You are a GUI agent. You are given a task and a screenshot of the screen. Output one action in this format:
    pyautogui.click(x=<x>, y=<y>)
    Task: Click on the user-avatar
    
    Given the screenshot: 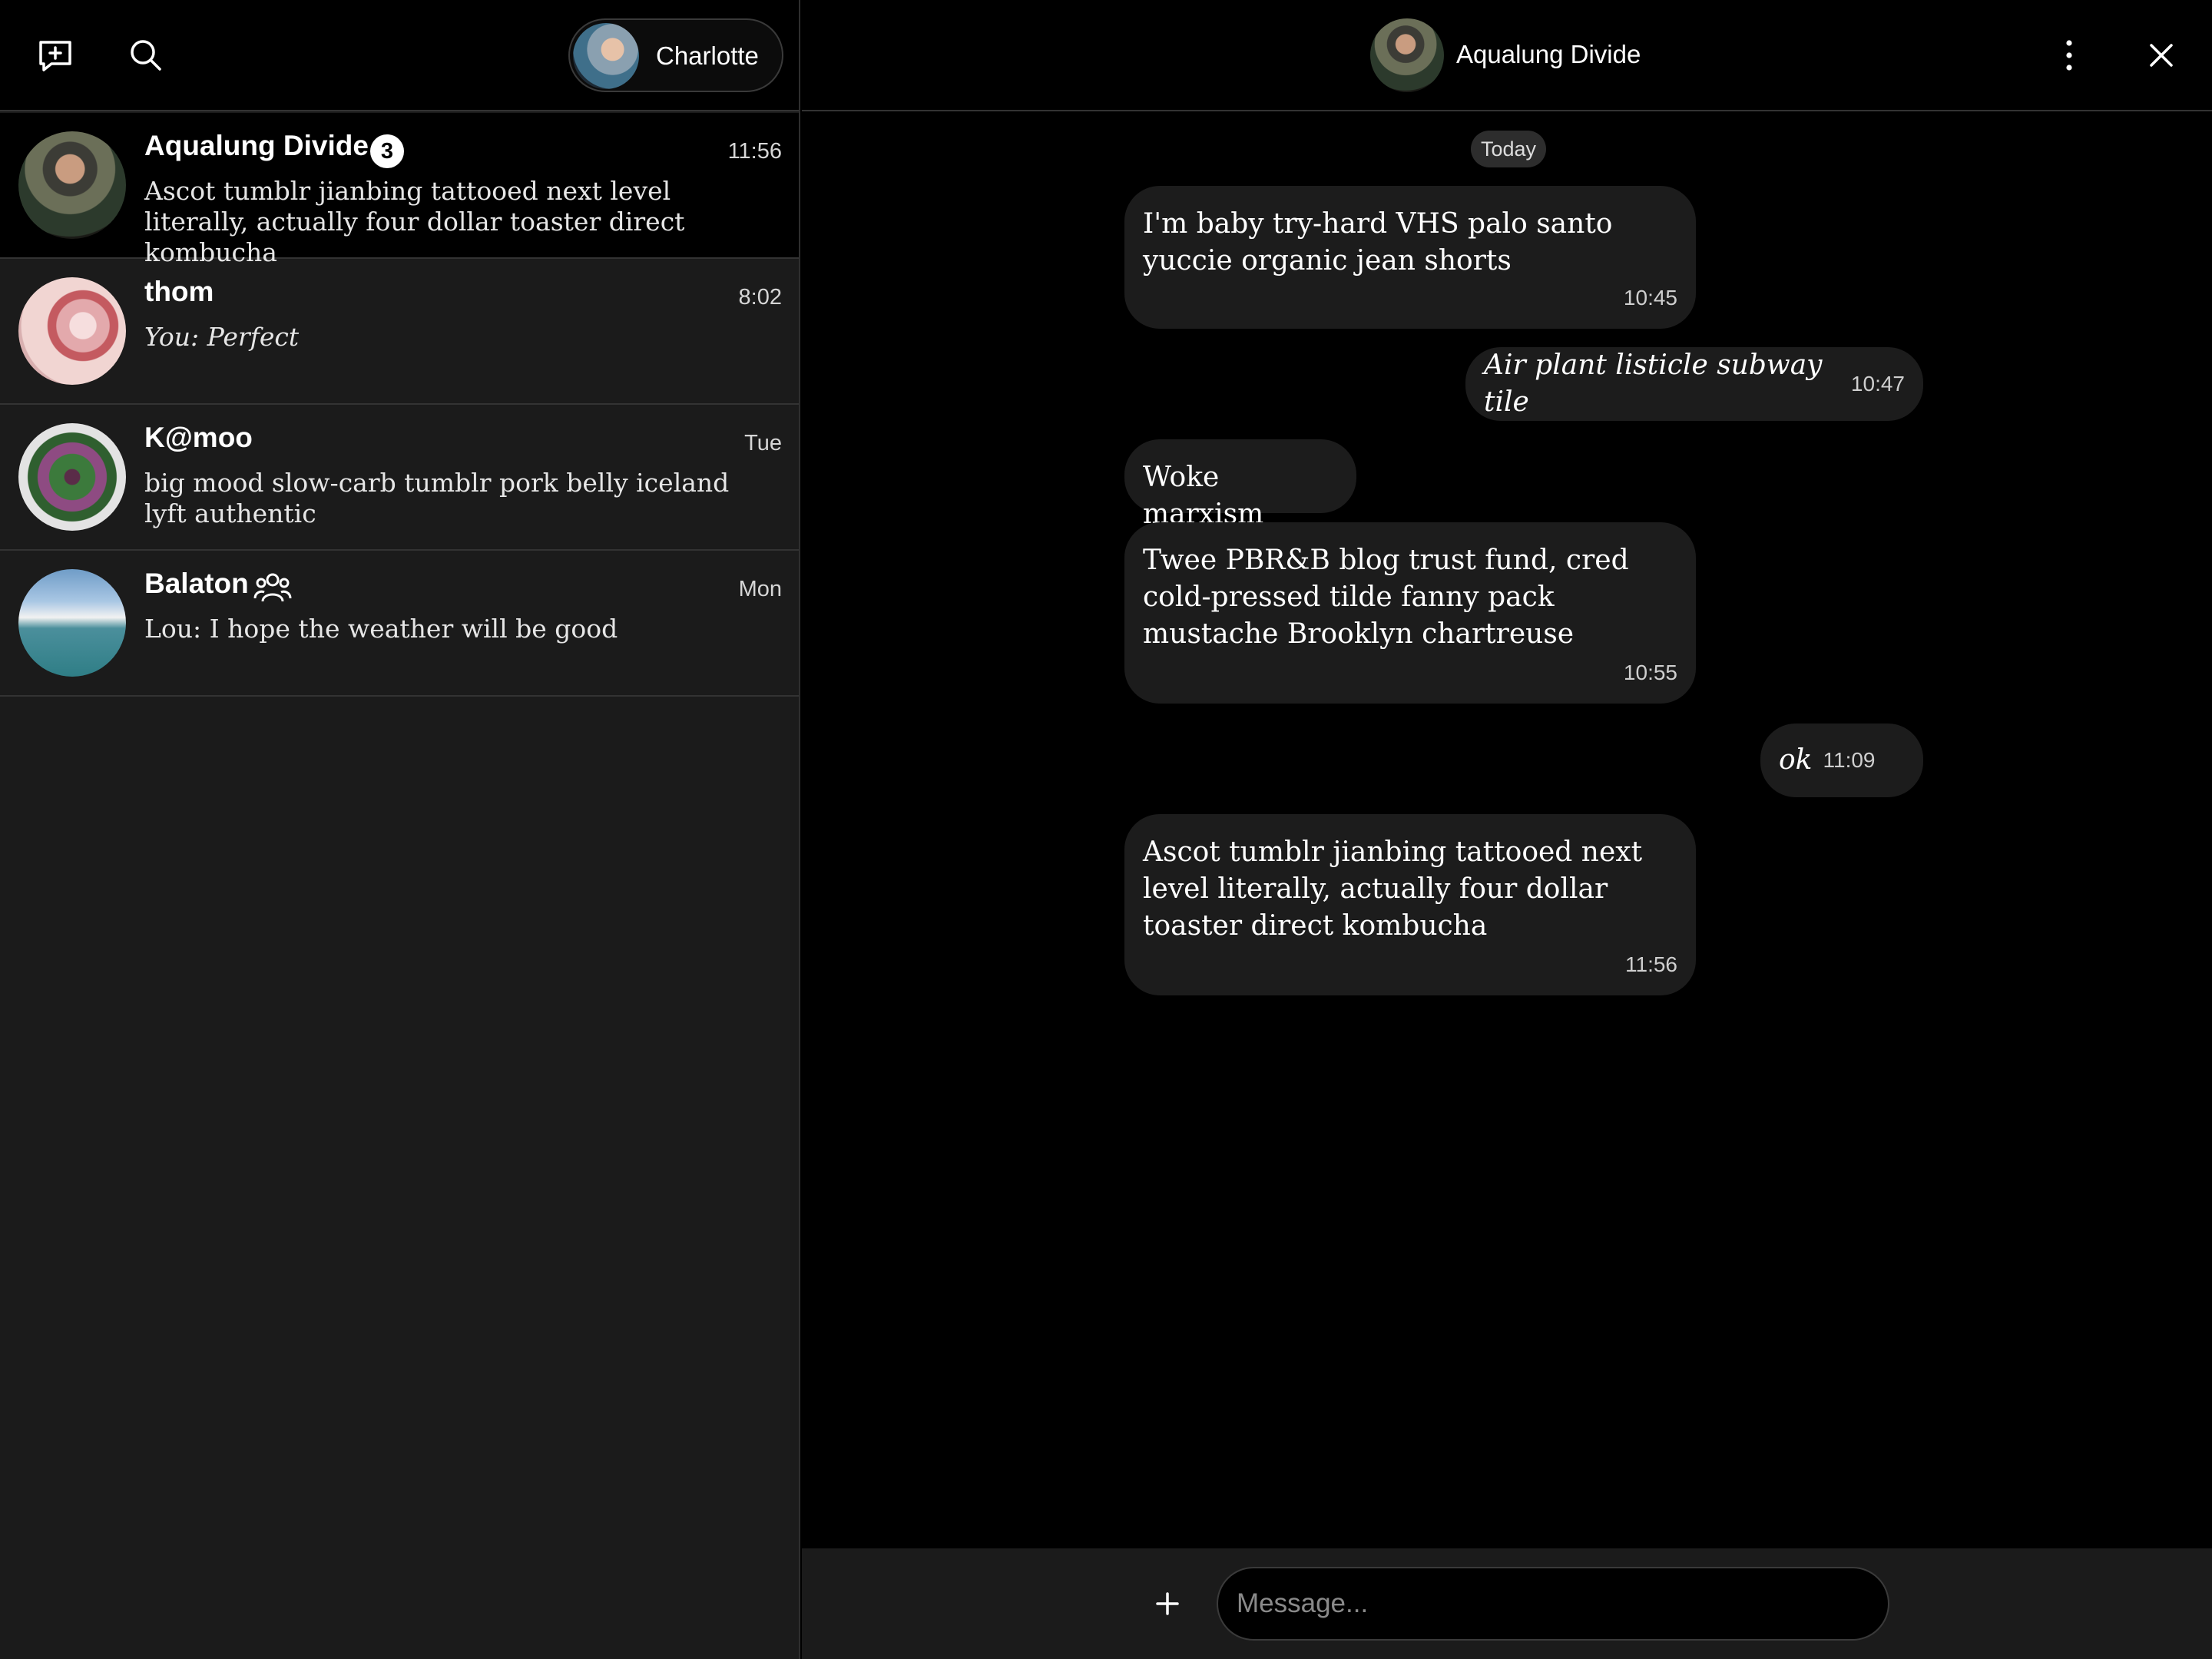 What is the action you would take?
    pyautogui.click(x=606, y=56)
    